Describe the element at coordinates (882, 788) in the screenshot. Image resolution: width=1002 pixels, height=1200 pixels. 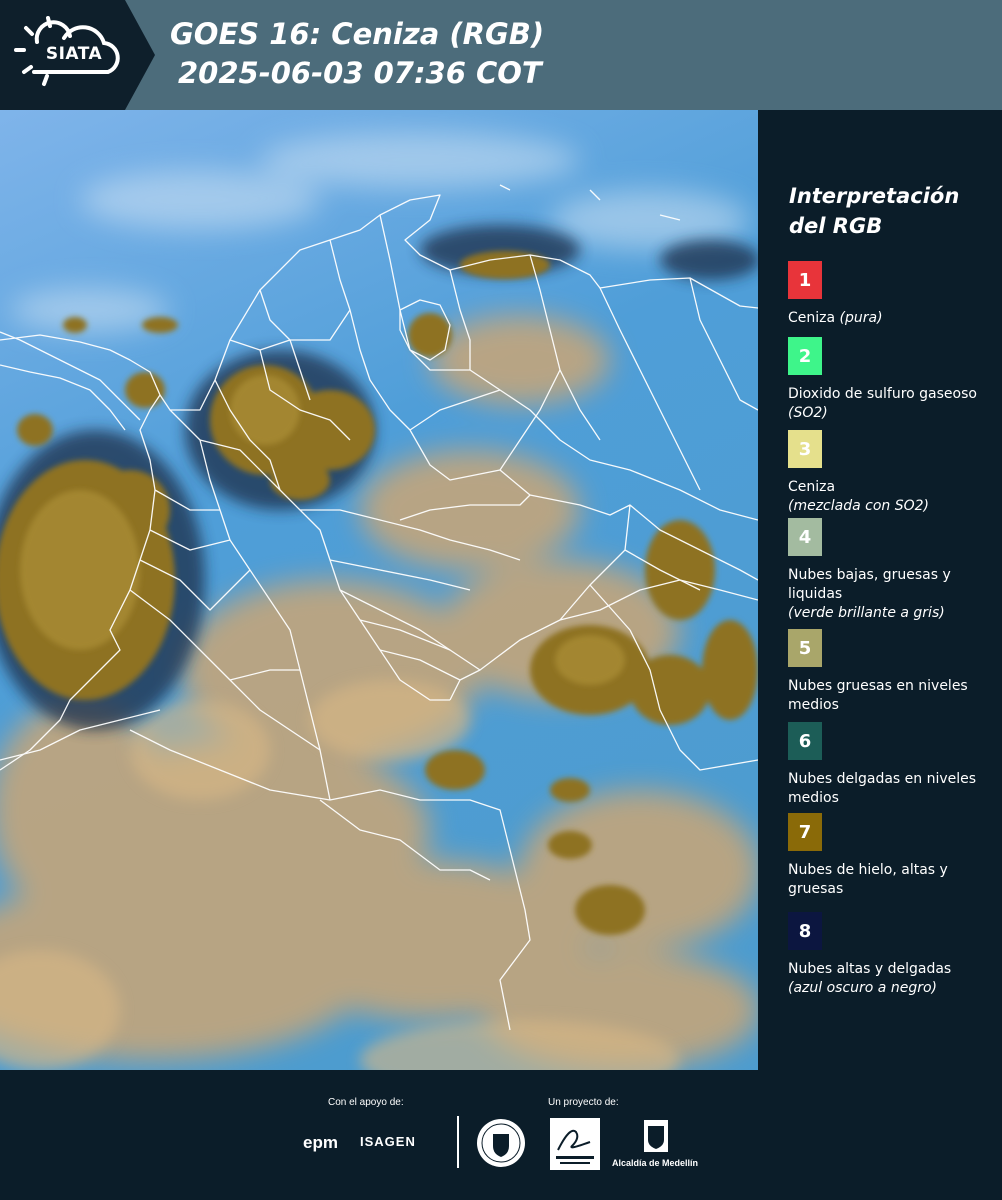
I see `legend-label: Nubes delgadas en niveles medios` at that location.